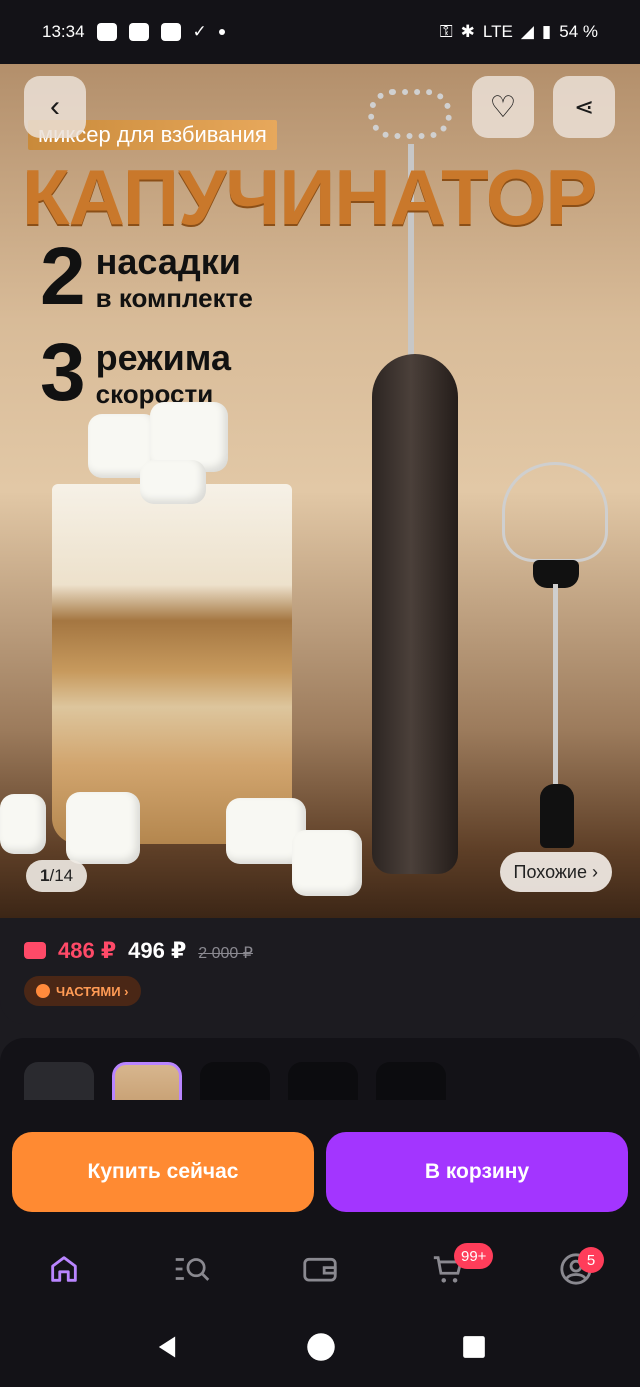 This screenshot has width=640, height=1387. Describe the element at coordinates (163, 1172) in the screenshot. I see `buy-now-button: Купить сейчас` at that location.